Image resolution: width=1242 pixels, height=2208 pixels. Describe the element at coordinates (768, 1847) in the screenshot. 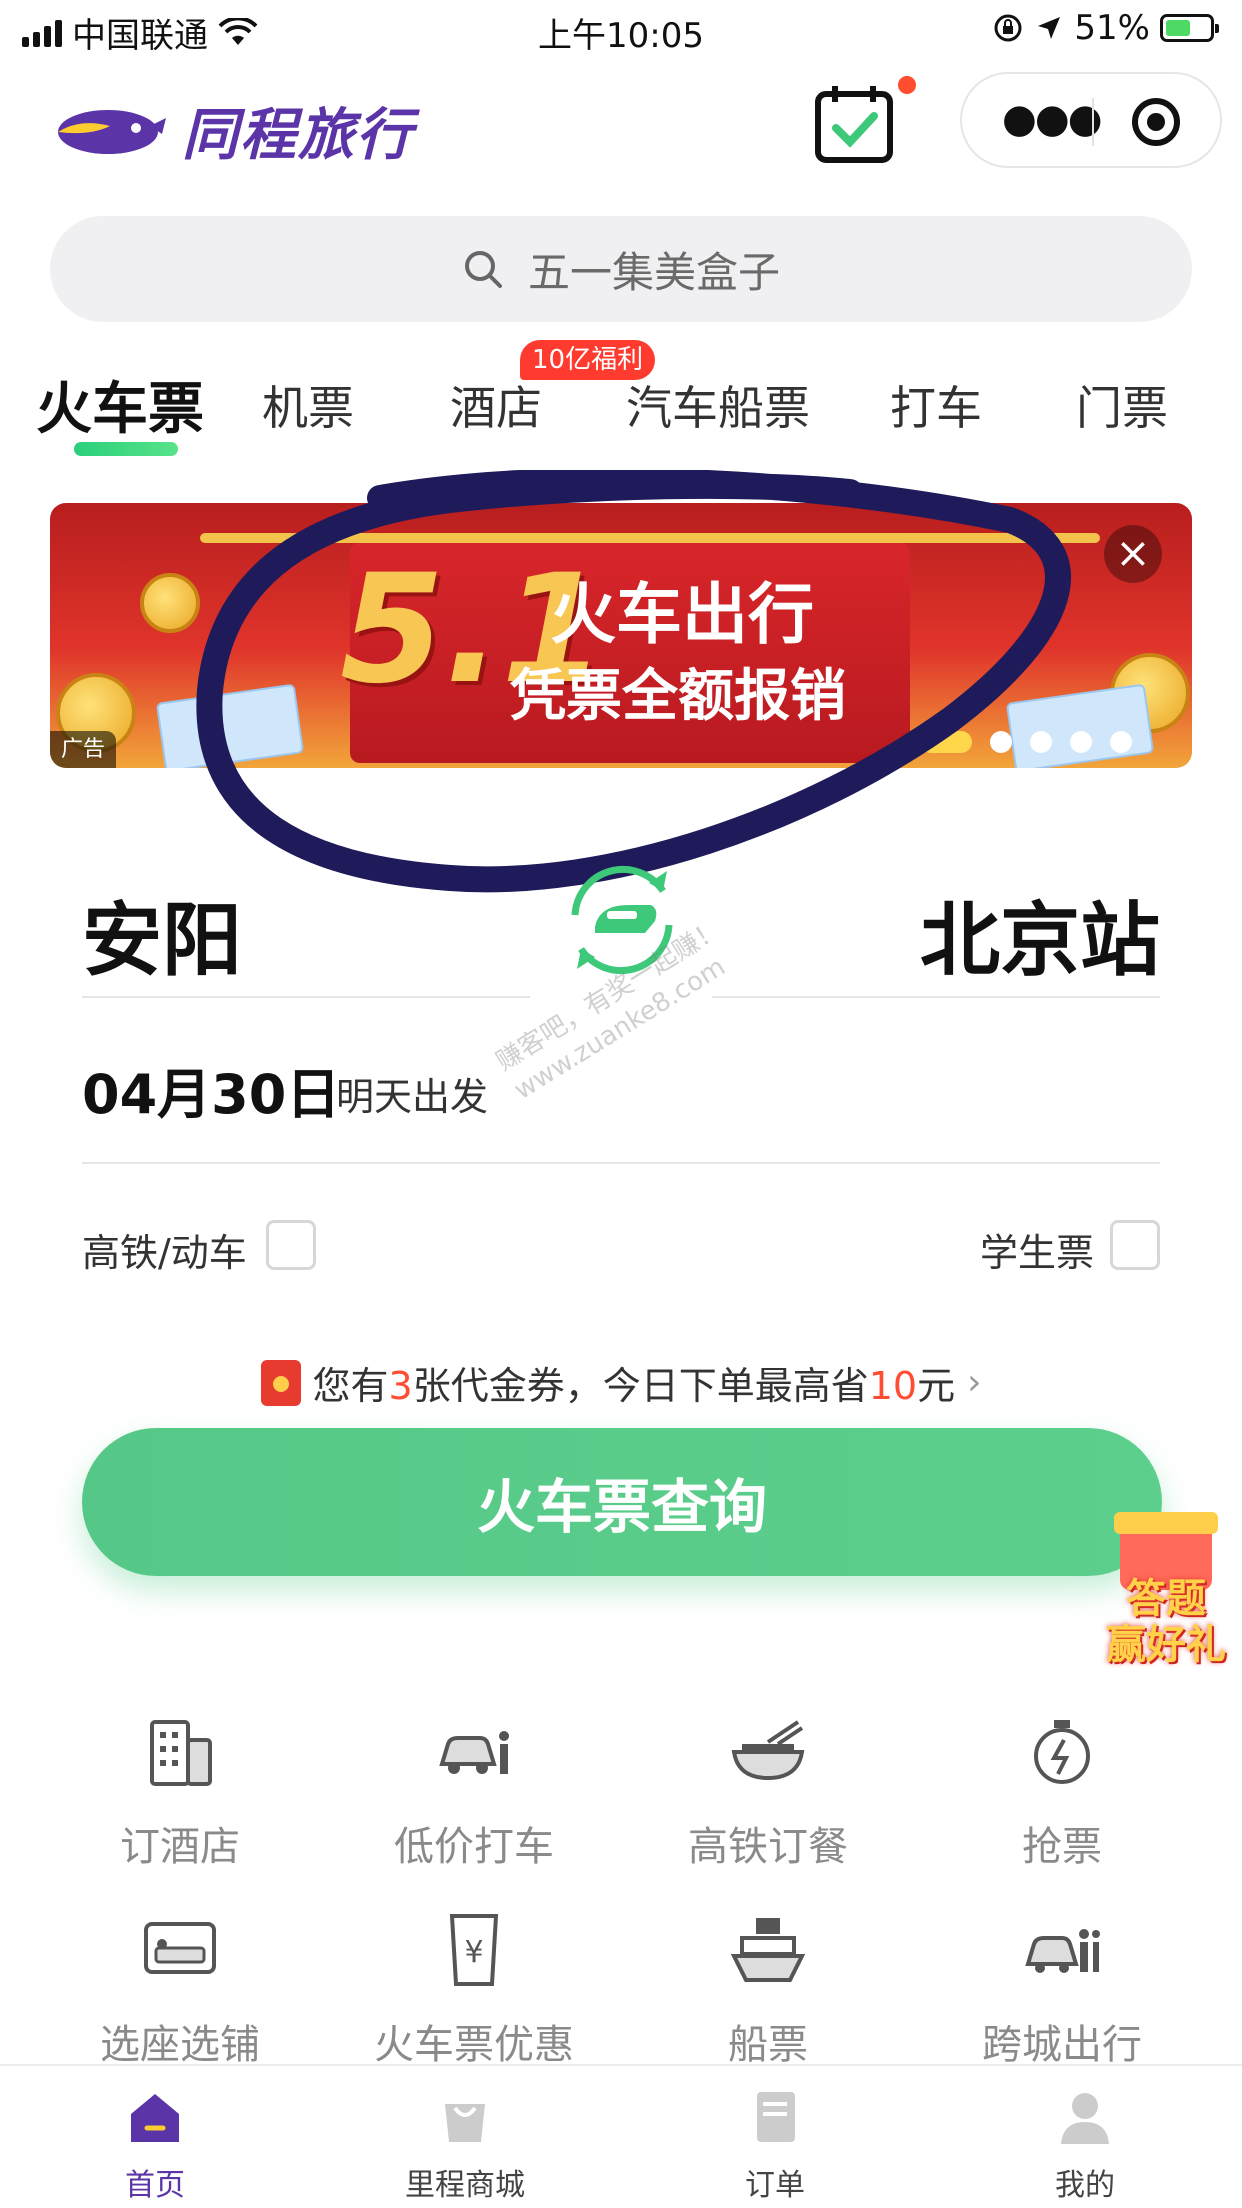

I see `service-label: 高铁订餐` at that location.